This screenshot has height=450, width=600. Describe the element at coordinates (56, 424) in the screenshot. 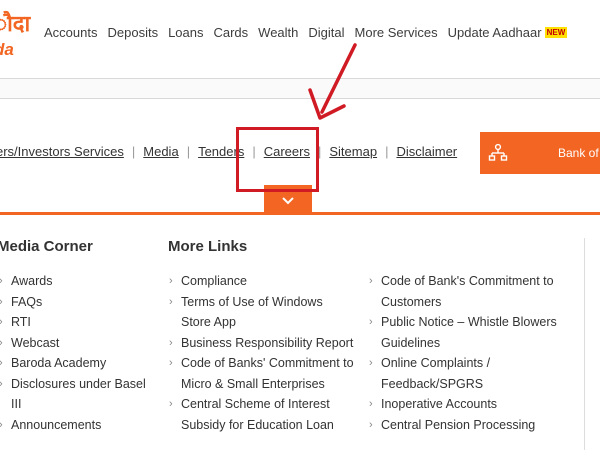

I see `list-item-label: Announcements` at that location.